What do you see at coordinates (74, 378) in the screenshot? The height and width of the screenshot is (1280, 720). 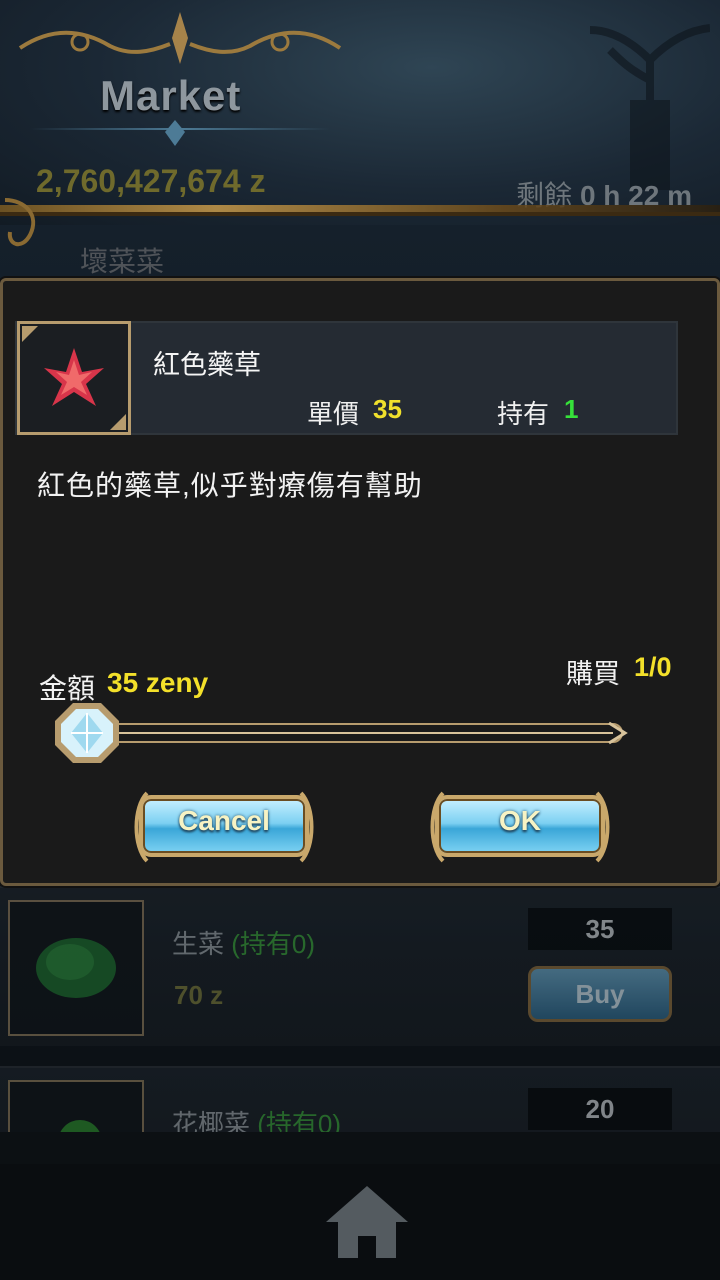 I see `red-herb-icon` at bounding box center [74, 378].